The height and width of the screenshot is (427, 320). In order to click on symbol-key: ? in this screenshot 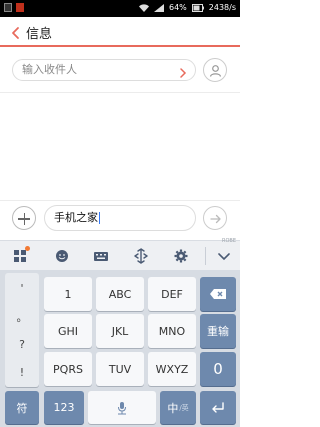, I will do `click(22, 344)`.